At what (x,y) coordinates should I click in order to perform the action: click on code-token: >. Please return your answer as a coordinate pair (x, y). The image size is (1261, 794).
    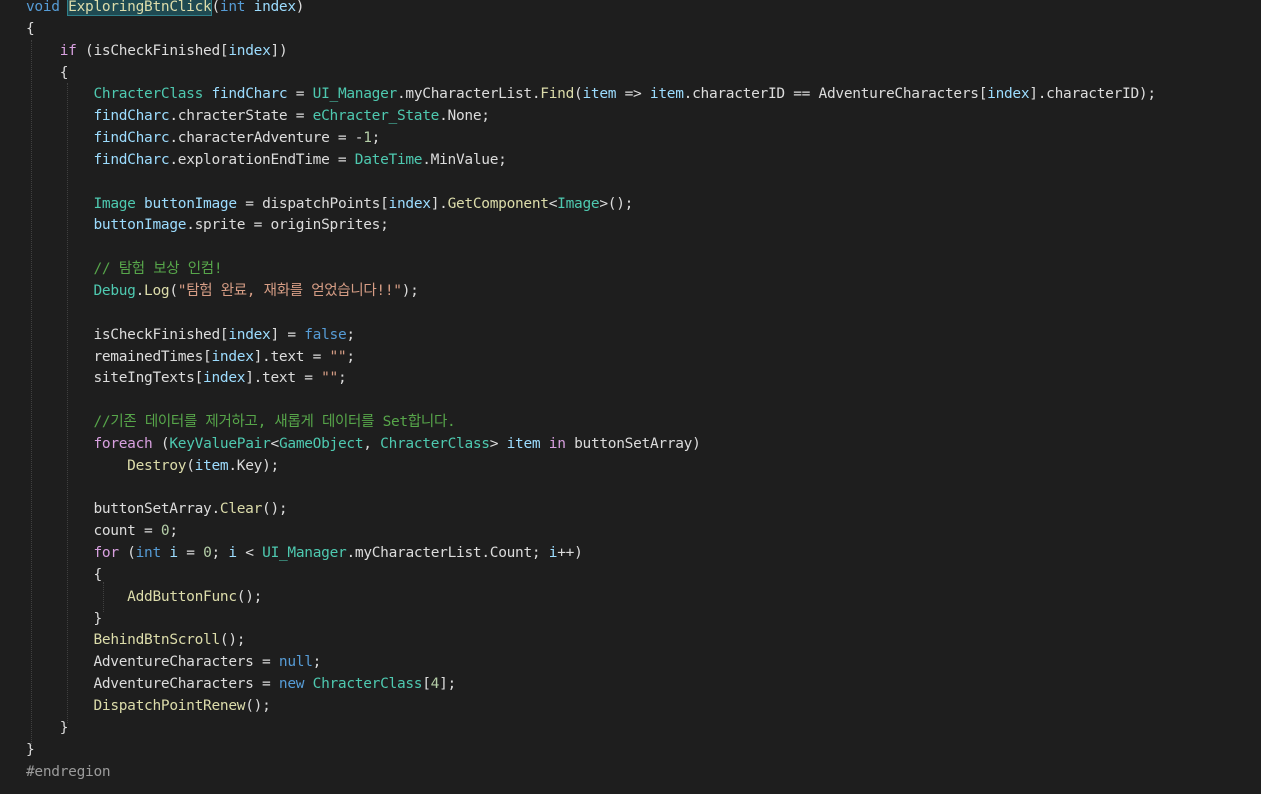
    Looking at the image, I should click on (498, 443).